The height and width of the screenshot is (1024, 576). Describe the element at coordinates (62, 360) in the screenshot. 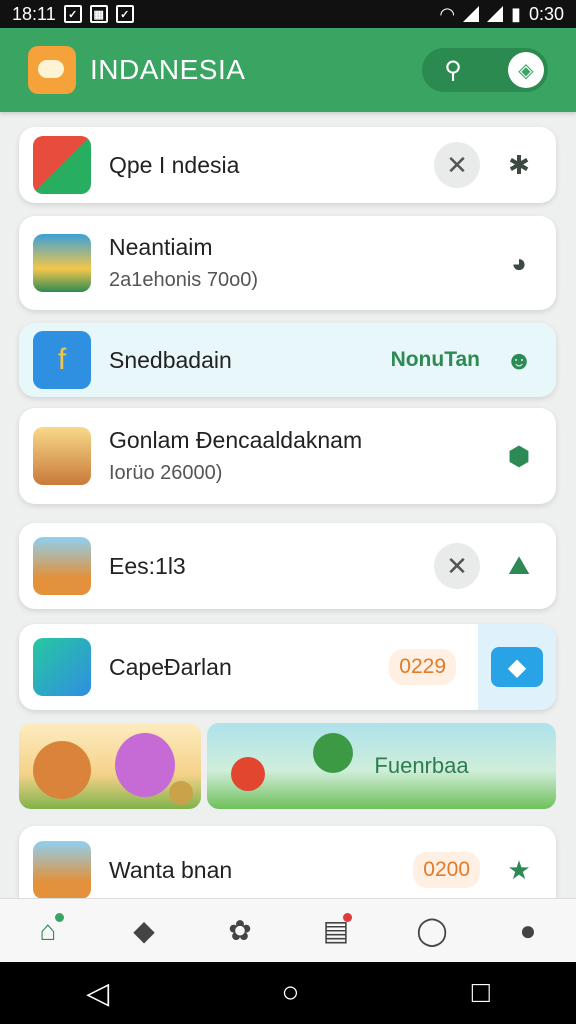

I see `app-f-icon: f` at that location.